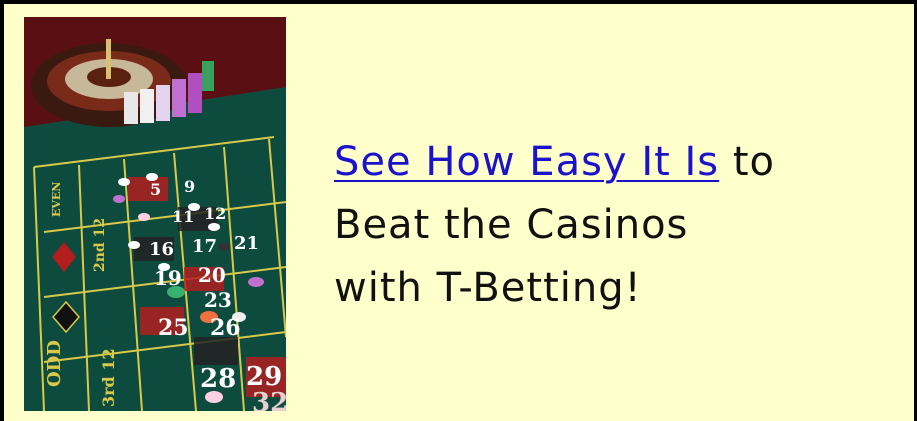 The image size is (917, 421). Describe the element at coordinates (155, 189) in the screenshot. I see `number-label: 5` at that location.